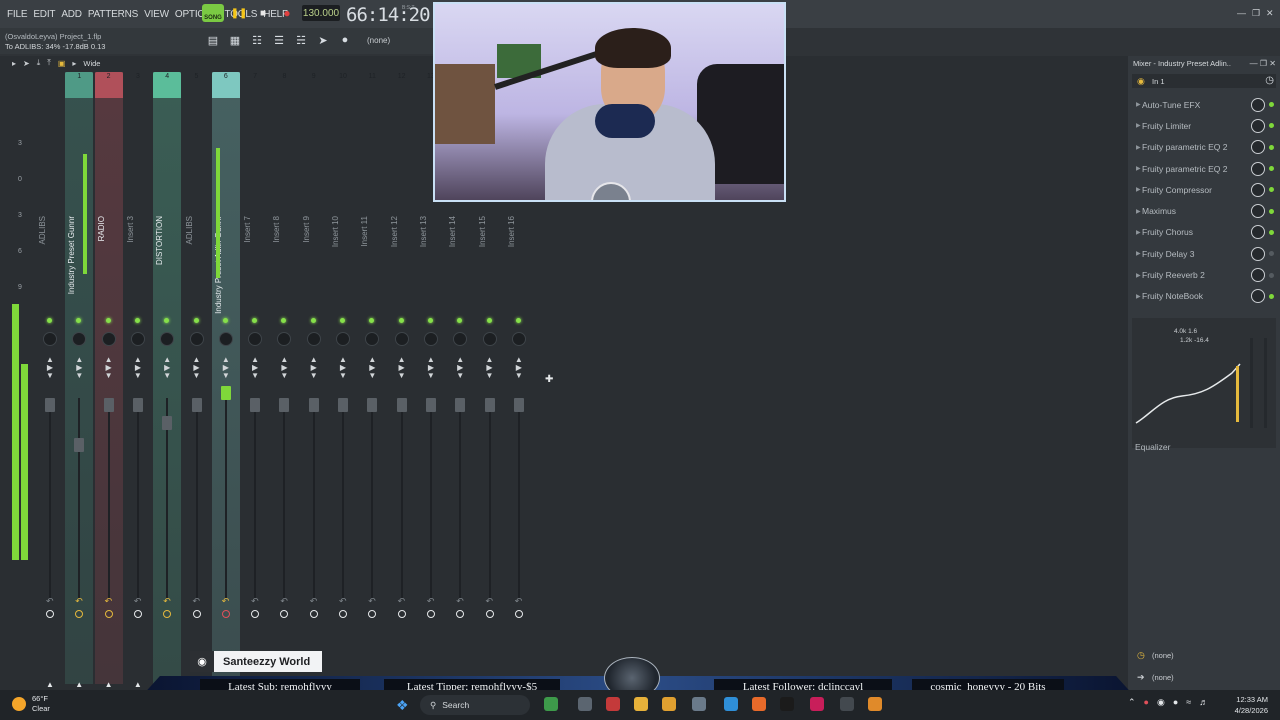 The height and width of the screenshot is (720, 1280). Describe the element at coordinates (1132, 702) in the screenshot. I see `chevron-up-icon: ⌃` at that location.